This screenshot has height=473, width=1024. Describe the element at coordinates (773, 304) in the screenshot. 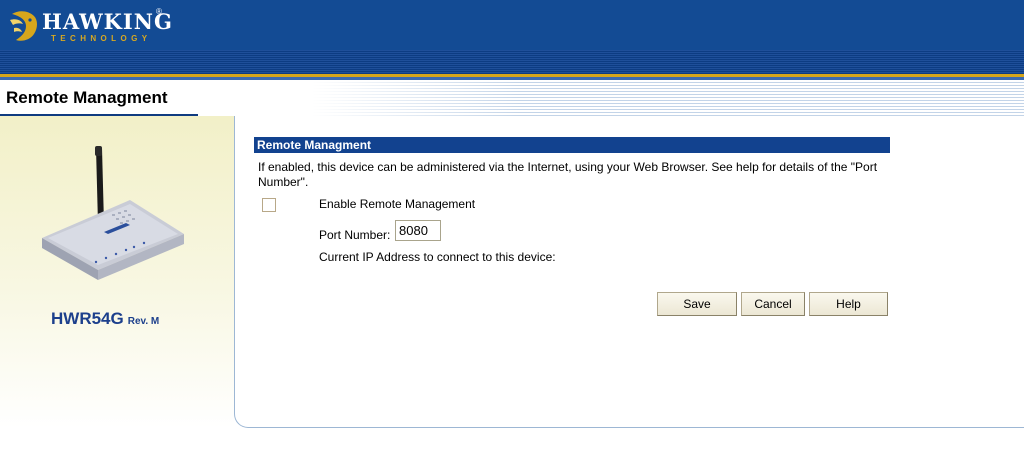

I see `cancel-button: Cancel` at that location.